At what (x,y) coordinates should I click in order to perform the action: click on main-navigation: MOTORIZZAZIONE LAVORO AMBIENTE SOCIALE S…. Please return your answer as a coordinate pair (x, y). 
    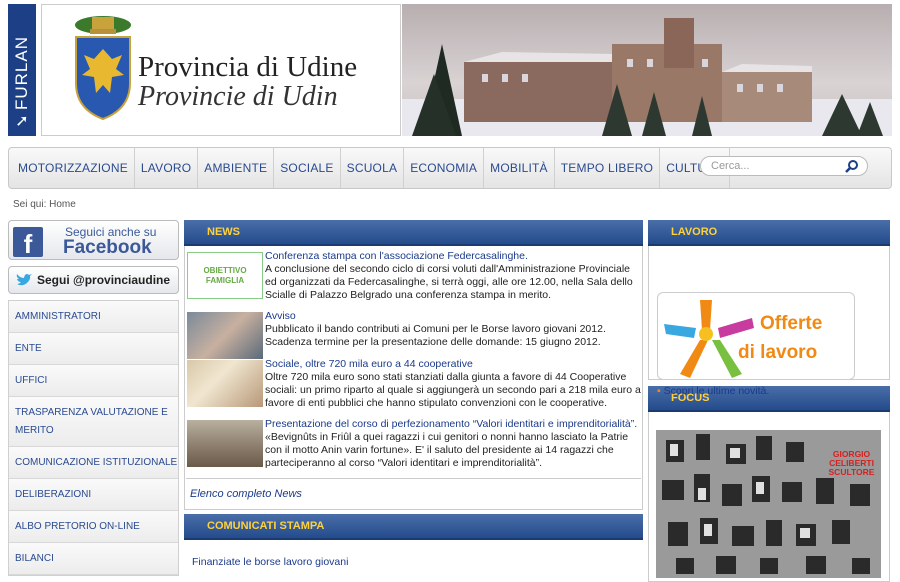
    Looking at the image, I should click on (450, 168).